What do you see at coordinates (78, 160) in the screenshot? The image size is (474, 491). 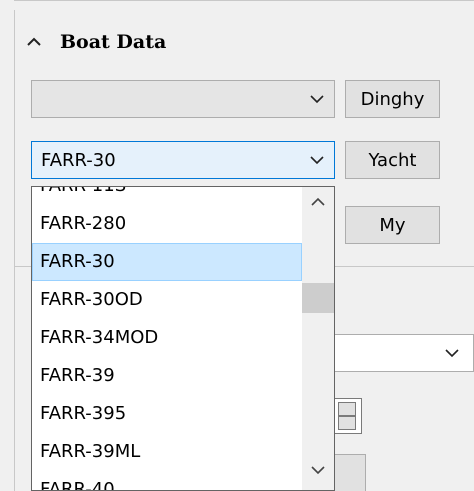 I see `boat-model-combo-value: FARR-30` at bounding box center [78, 160].